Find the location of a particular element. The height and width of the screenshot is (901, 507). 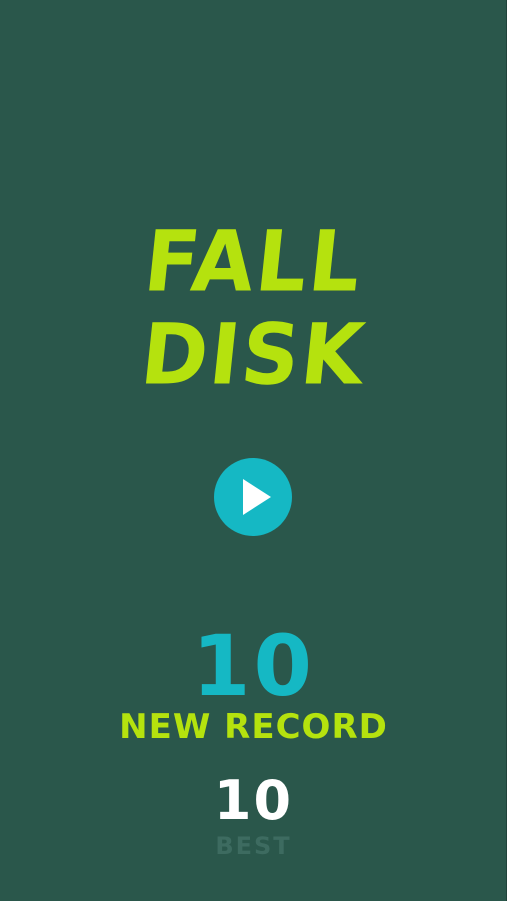

play-button is located at coordinates (253, 497).